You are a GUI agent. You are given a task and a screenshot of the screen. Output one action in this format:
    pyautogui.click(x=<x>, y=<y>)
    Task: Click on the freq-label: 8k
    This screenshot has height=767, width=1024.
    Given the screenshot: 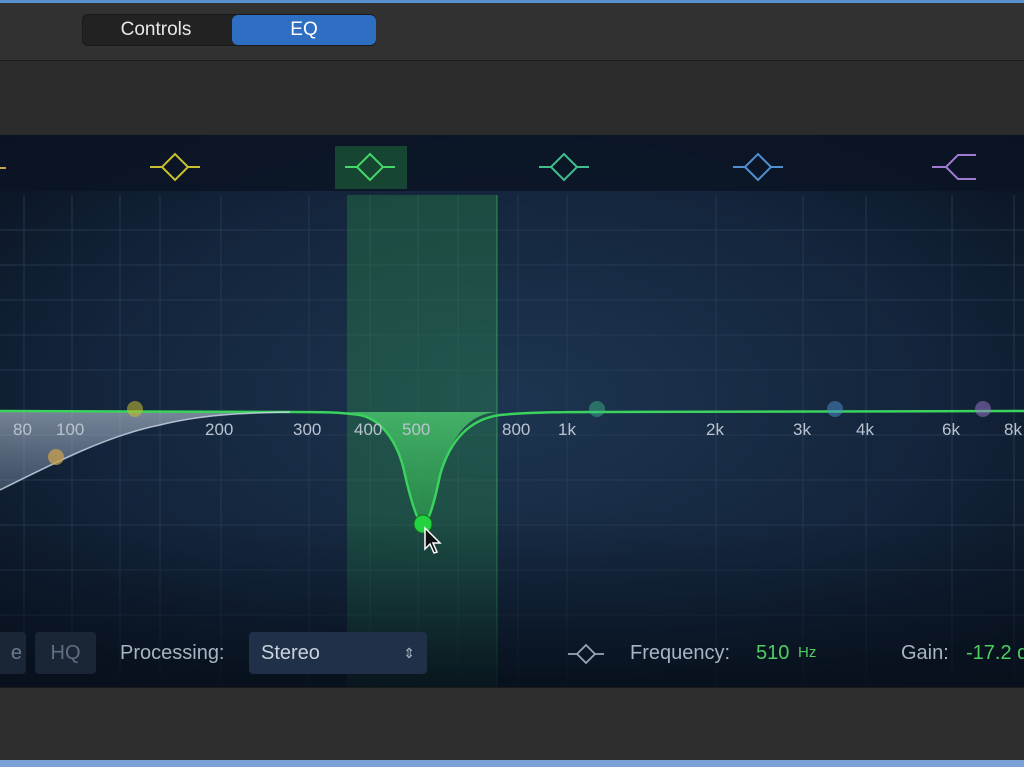 What is the action you would take?
    pyautogui.click(x=1013, y=429)
    